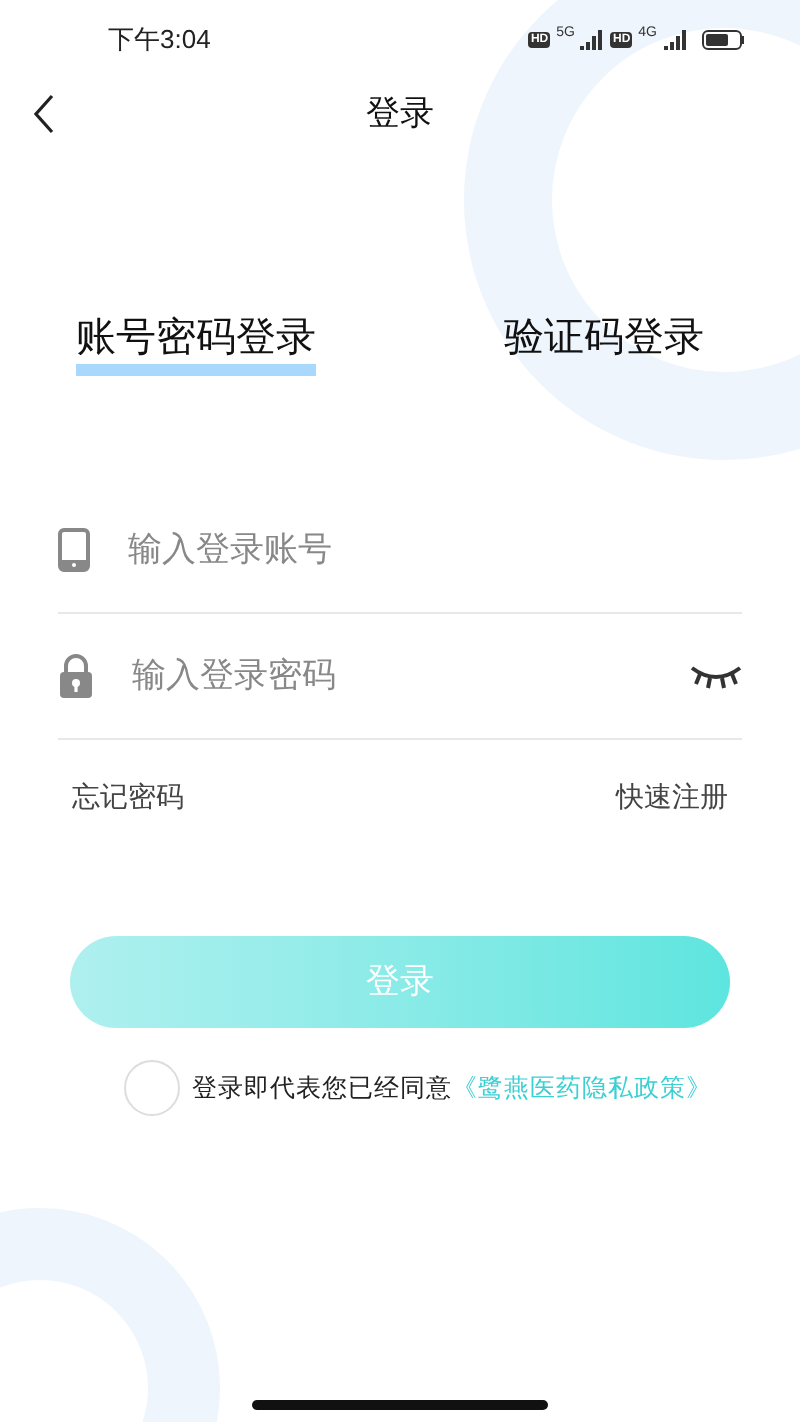 The image size is (800, 1422). Describe the element at coordinates (128, 797) in the screenshot. I see `forgot-password-link: 忘记密码` at that location.